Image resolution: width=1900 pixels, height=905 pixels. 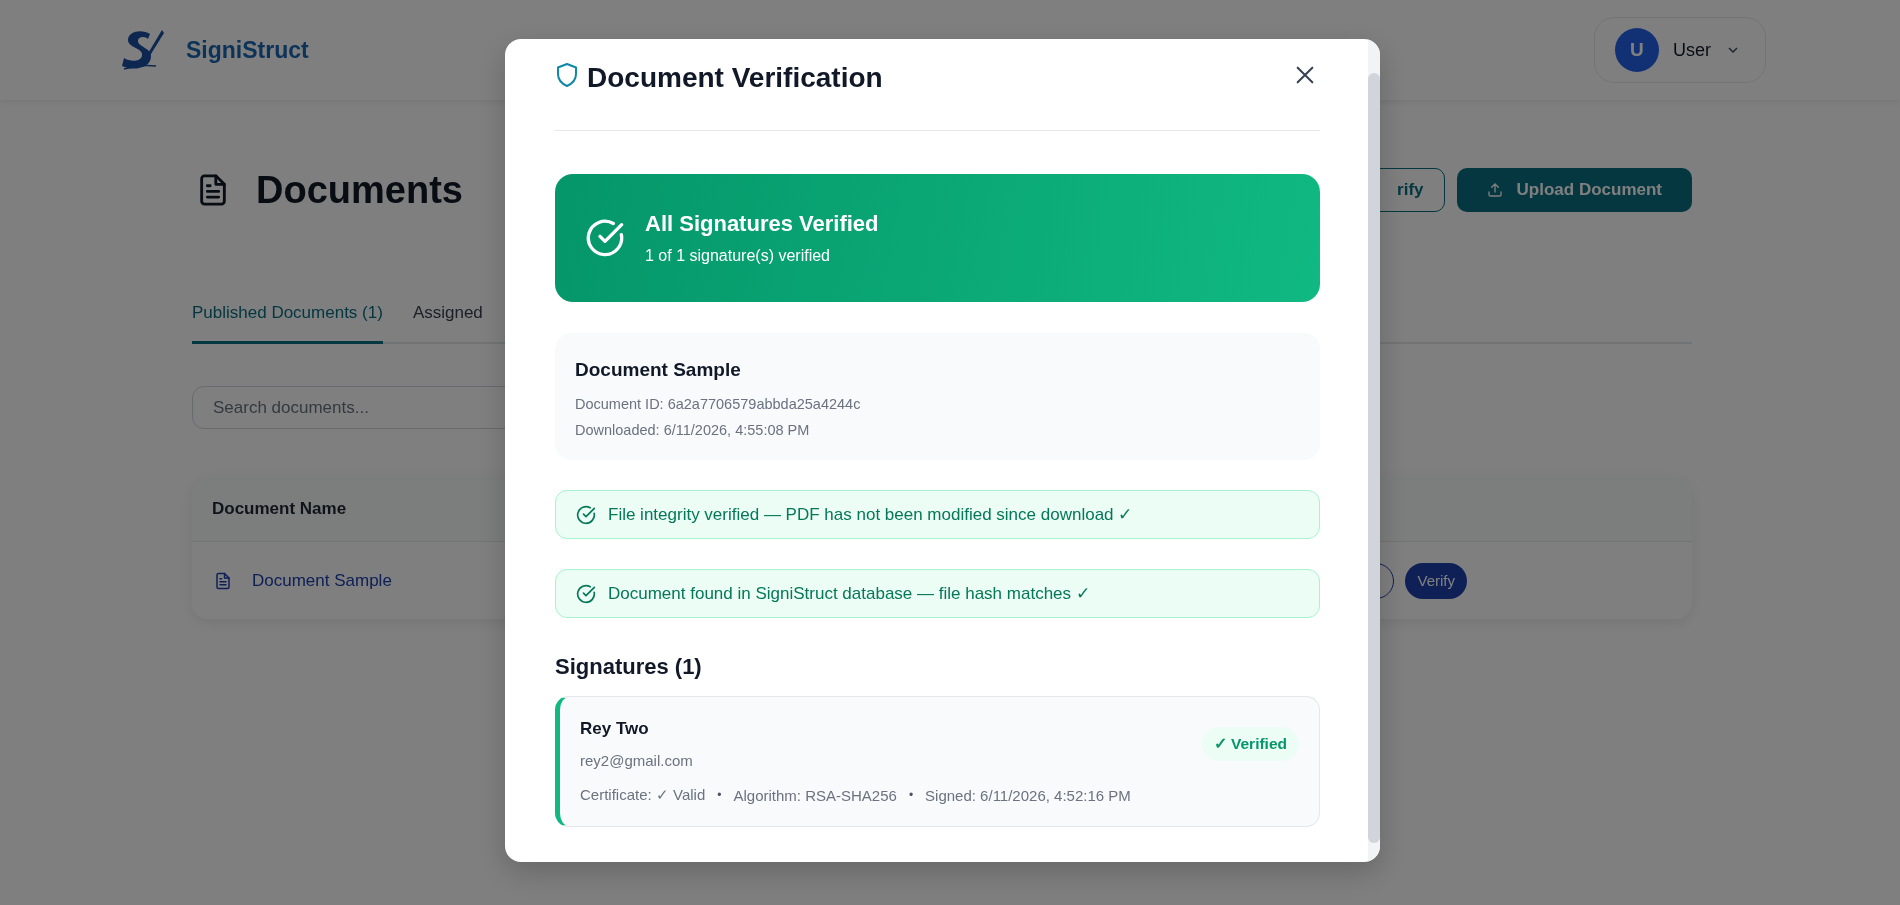 What do you see at coordinates (870, 514) in the screenshot?
I see `notice-text: File integrity verified — PDF has not been modified since download ✓` at bounding box center [870, 514].